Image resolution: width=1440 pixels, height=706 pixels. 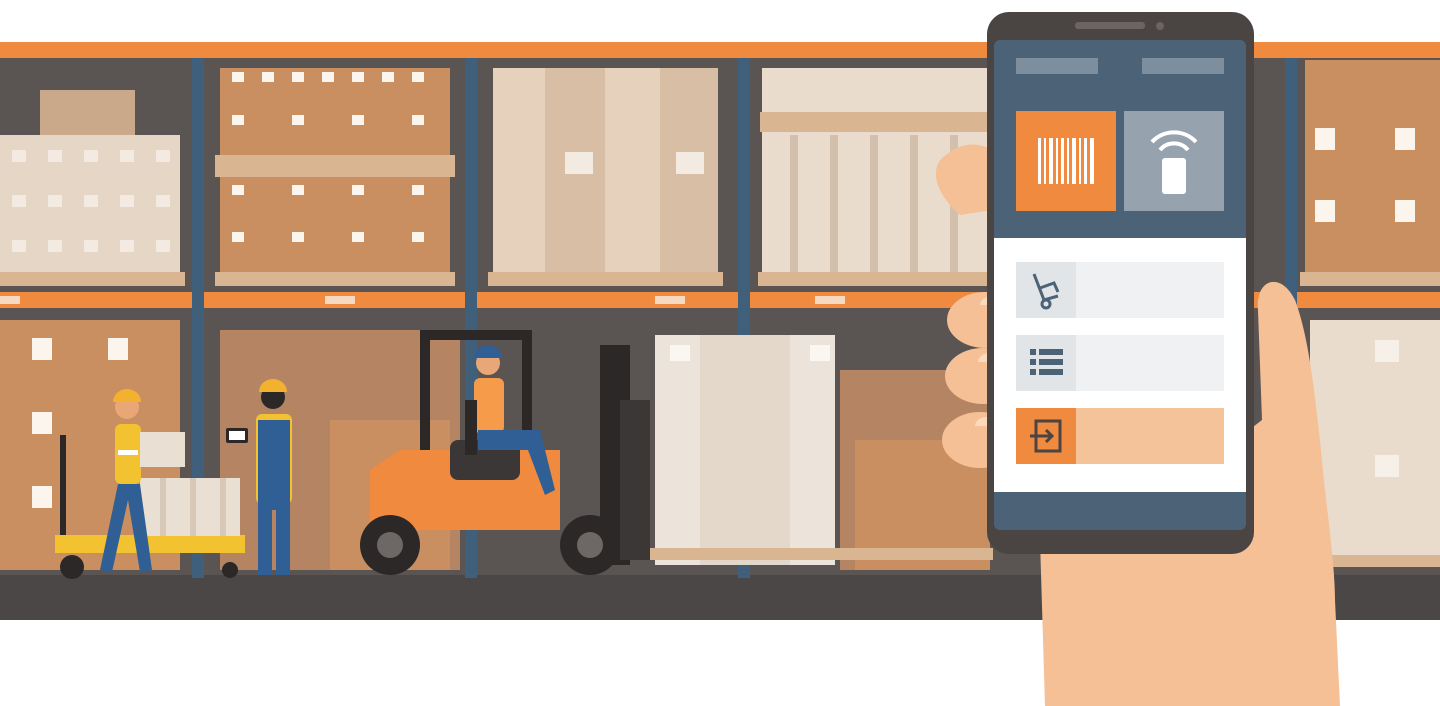 What do you see at coordinates (1183, 66) in the screenshot?
I see `status-bar-right` at bounding box center [1183, 66].